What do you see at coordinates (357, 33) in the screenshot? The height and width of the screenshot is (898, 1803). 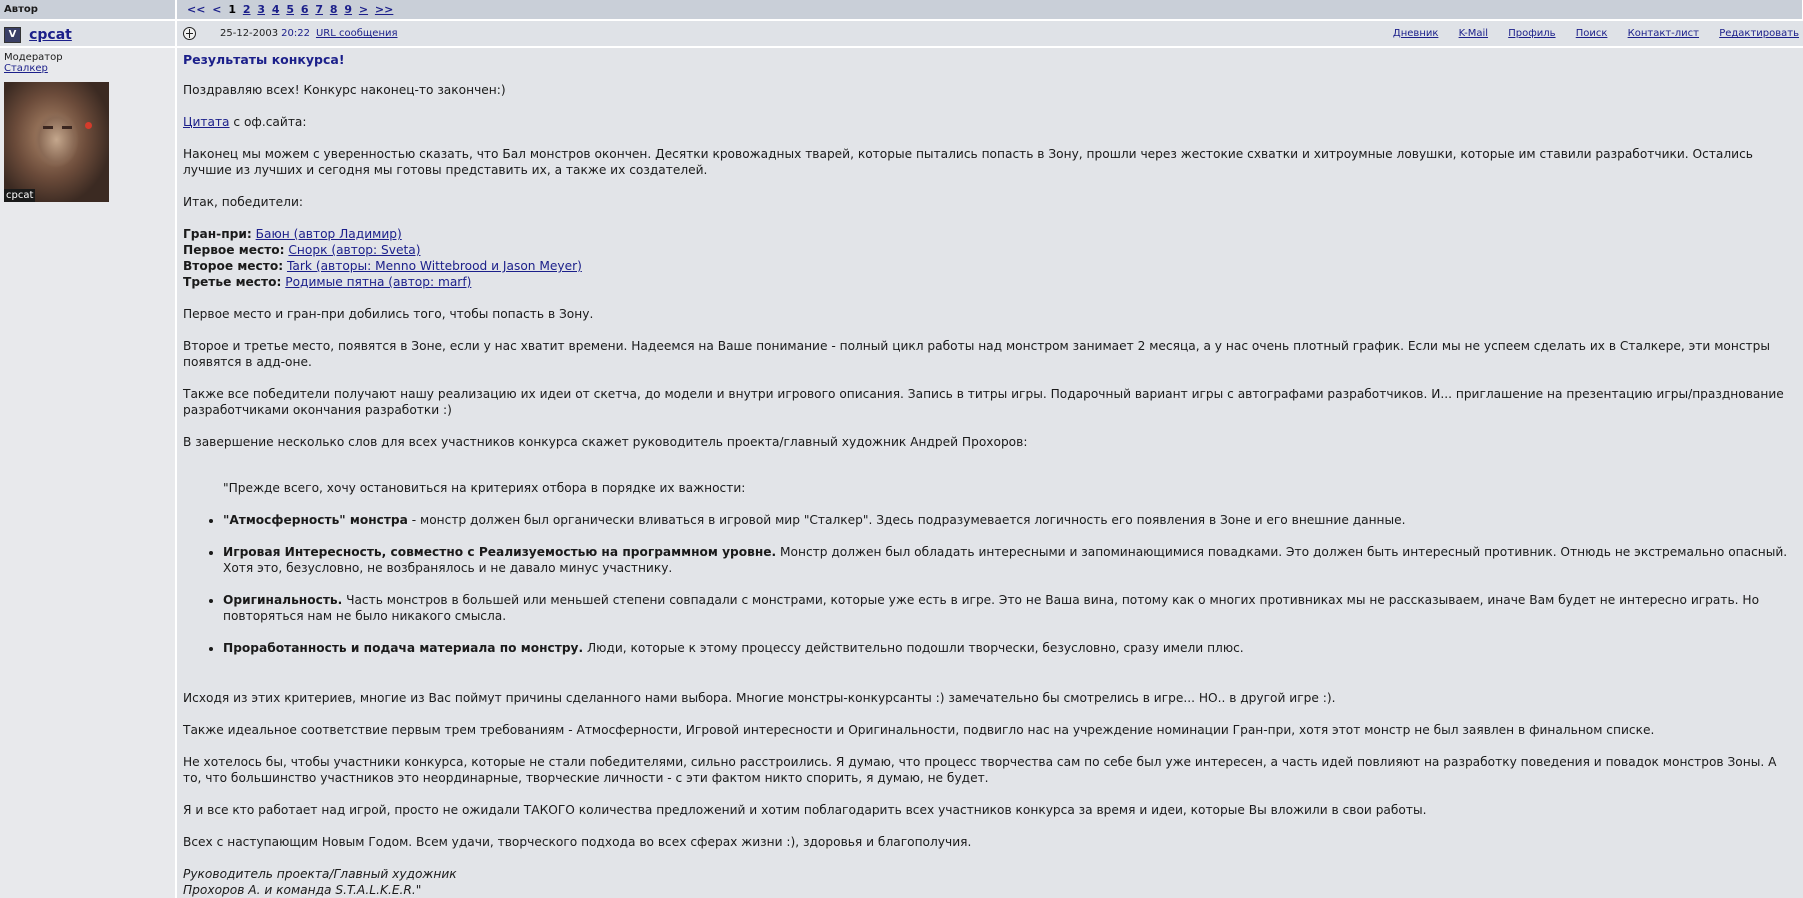 I see `post-url-link: URL сообщения` at bounding box center [357, 33].